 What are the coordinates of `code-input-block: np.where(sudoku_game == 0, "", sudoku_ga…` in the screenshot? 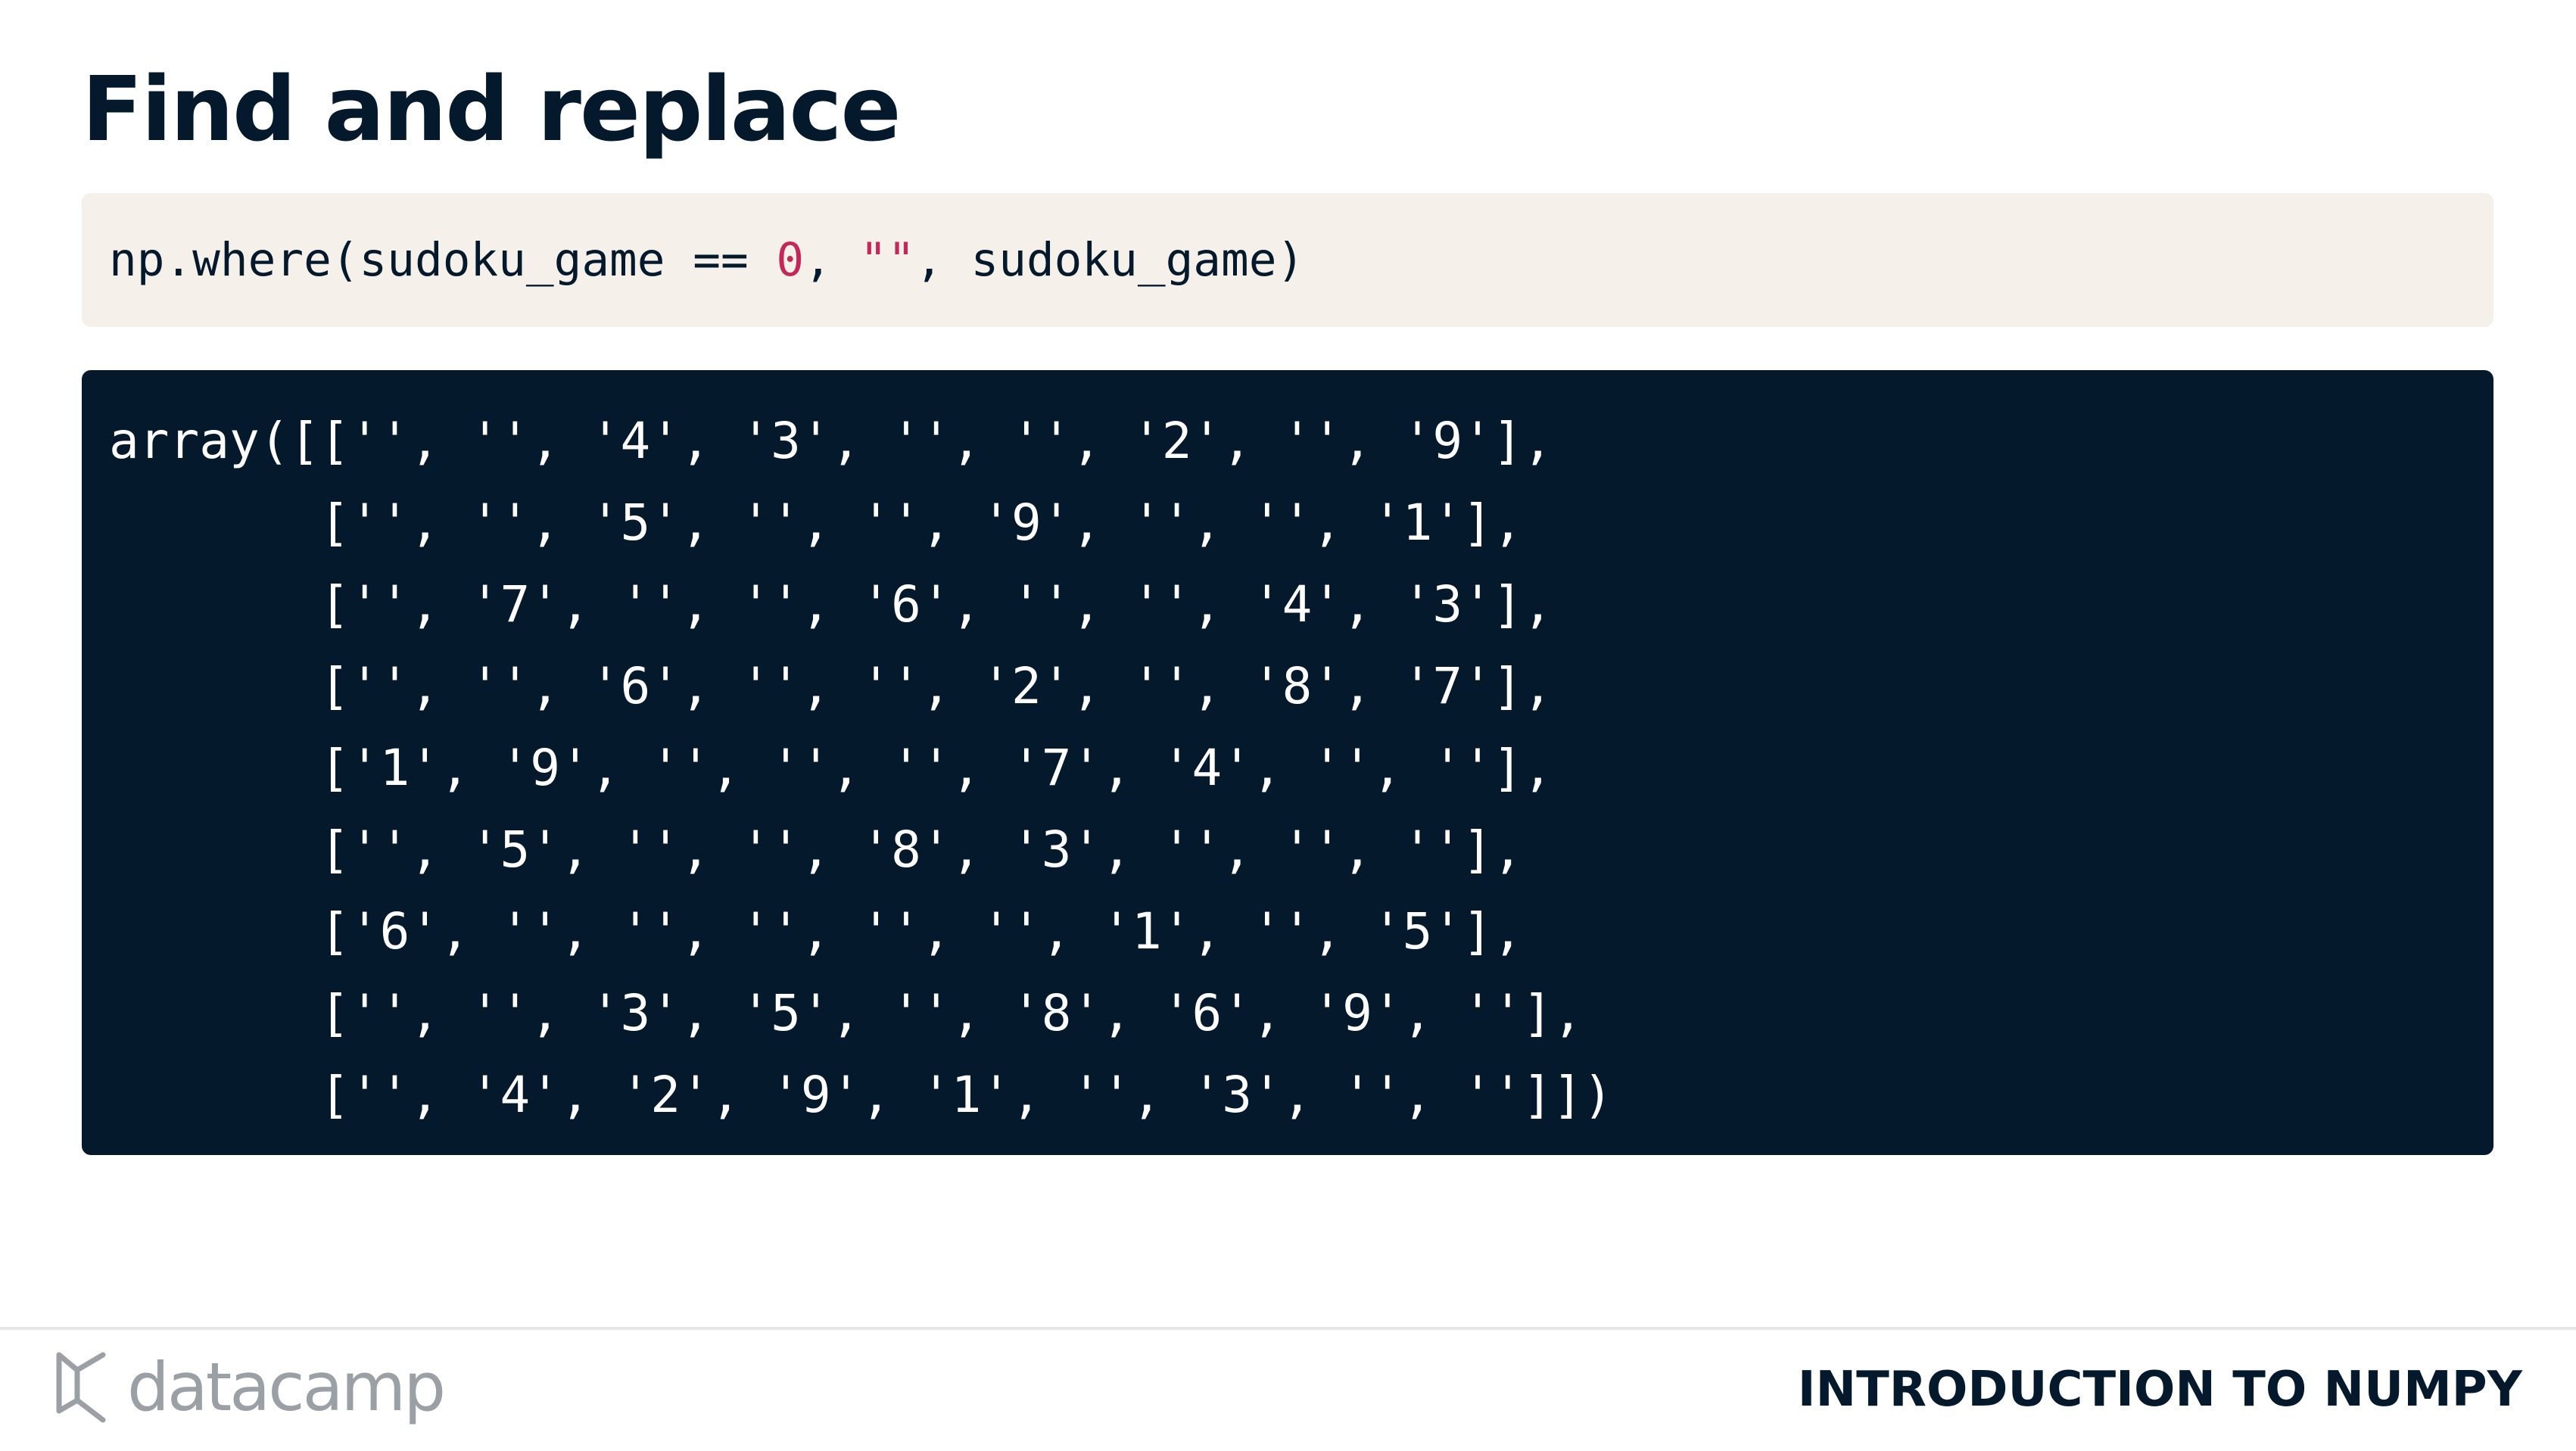 It's located at (1287, 260).